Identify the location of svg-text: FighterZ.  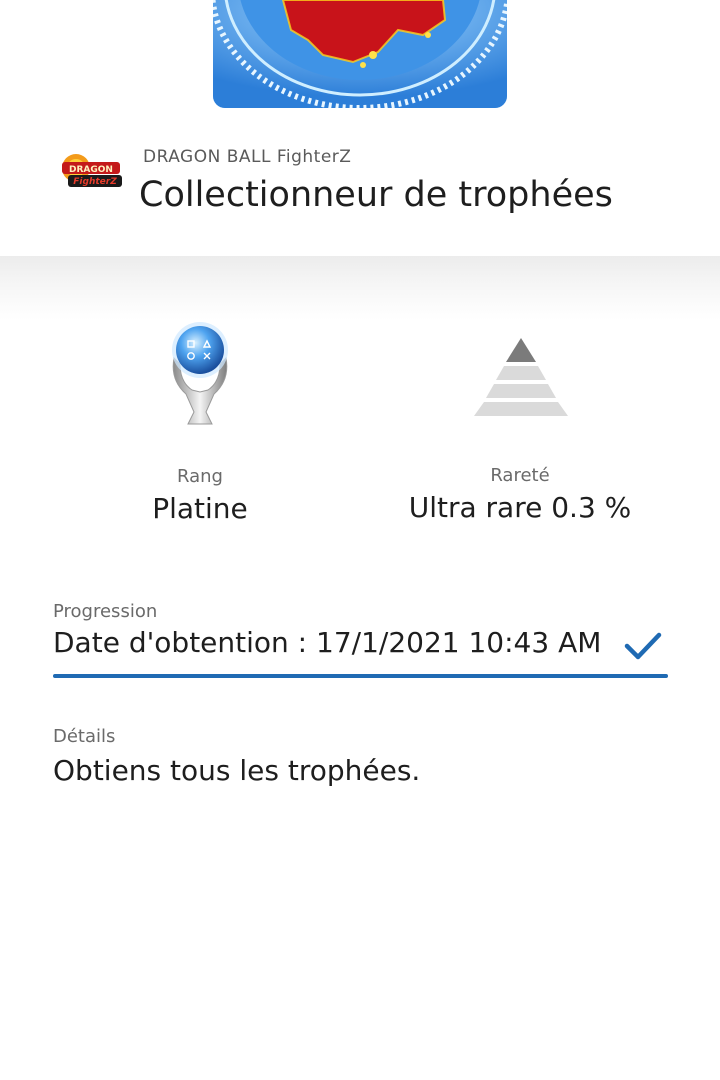
(95, 182).